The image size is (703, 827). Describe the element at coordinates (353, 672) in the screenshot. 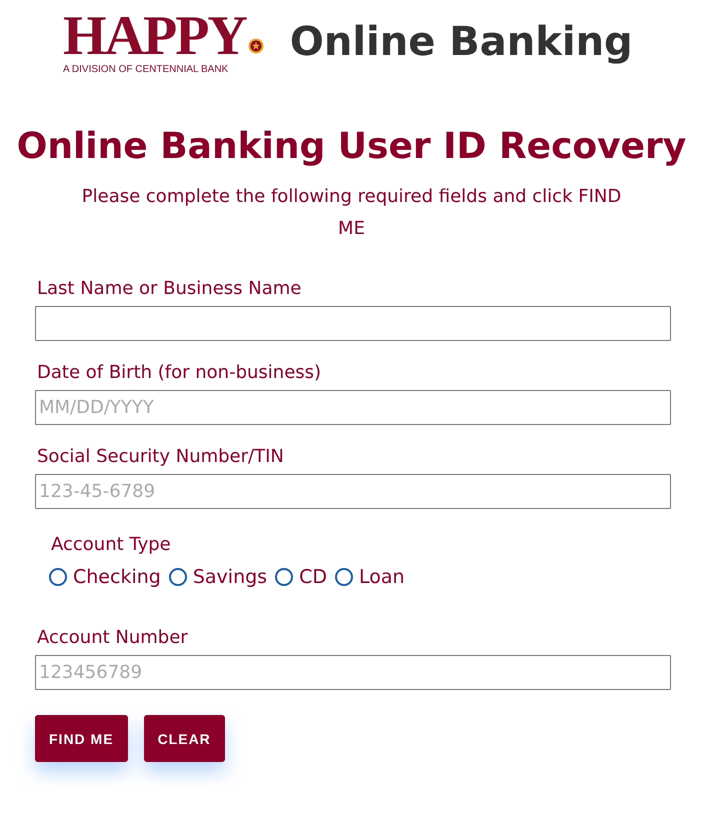

I see `input-field: 123456789` at that location.